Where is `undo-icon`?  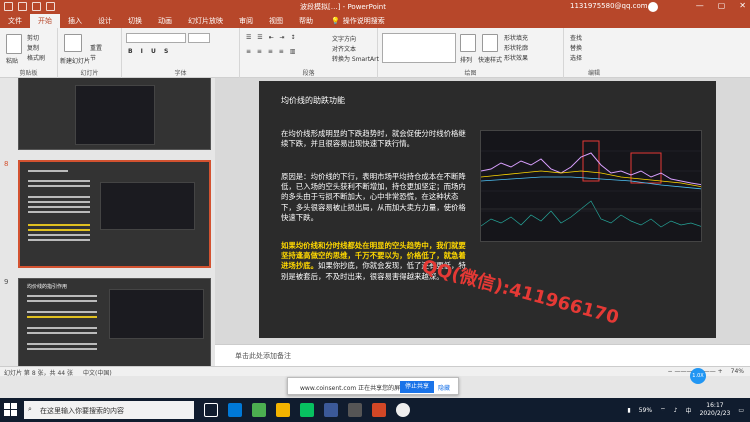 undo-icon is located at coordinates (22, 6).